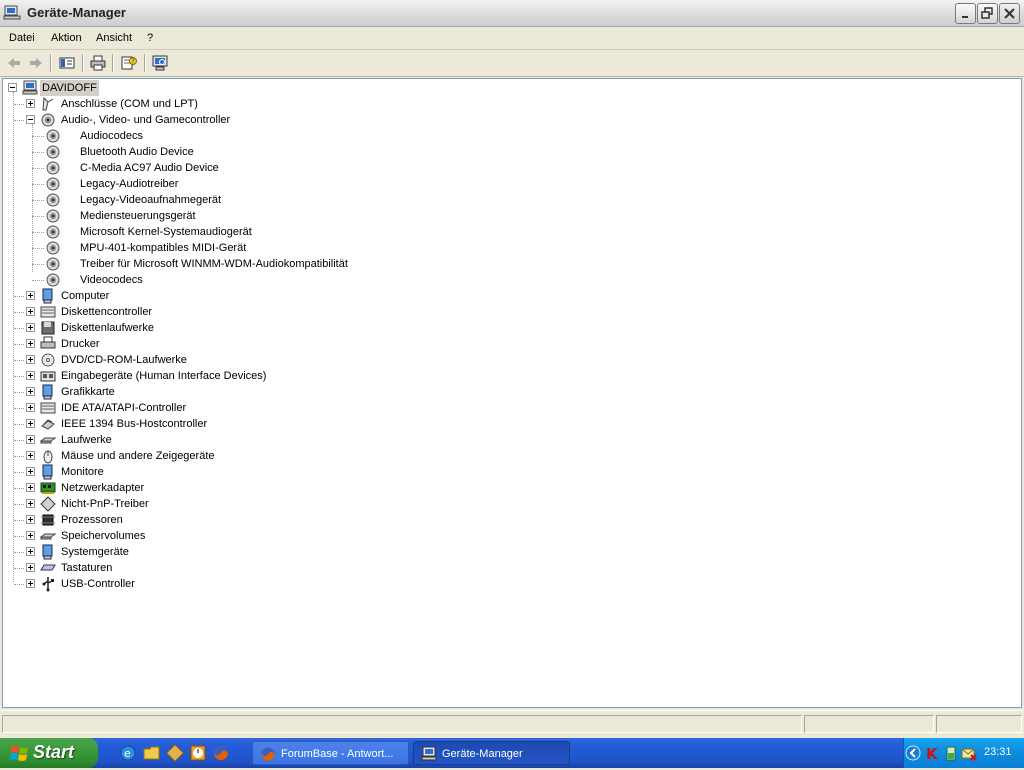 Image resolution: width=1024 pixels, height=770 pixels. Describe the element at coordinates (320, 440) in the screenshot. I see `tree-category: Laufwerke` at that location.